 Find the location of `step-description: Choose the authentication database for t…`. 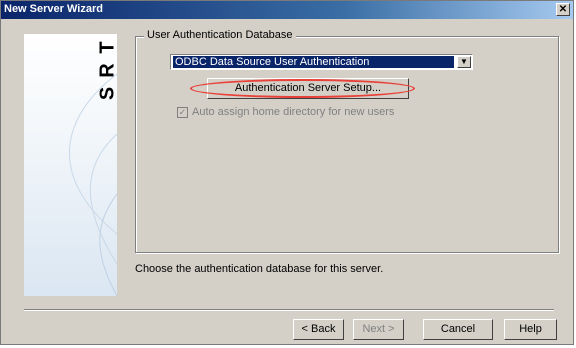

step-description: Choose the authentication database for t… is located at coordinates (259, 269).